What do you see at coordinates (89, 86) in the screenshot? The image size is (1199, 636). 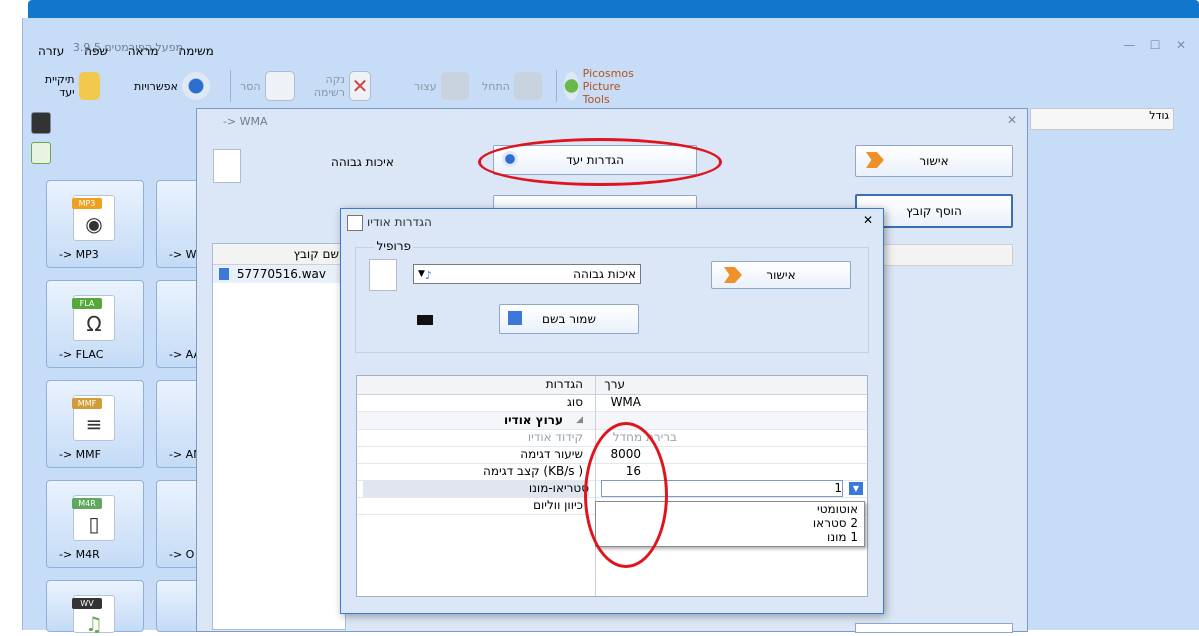 I see `folder-icon` at bounding box center [89, 86].